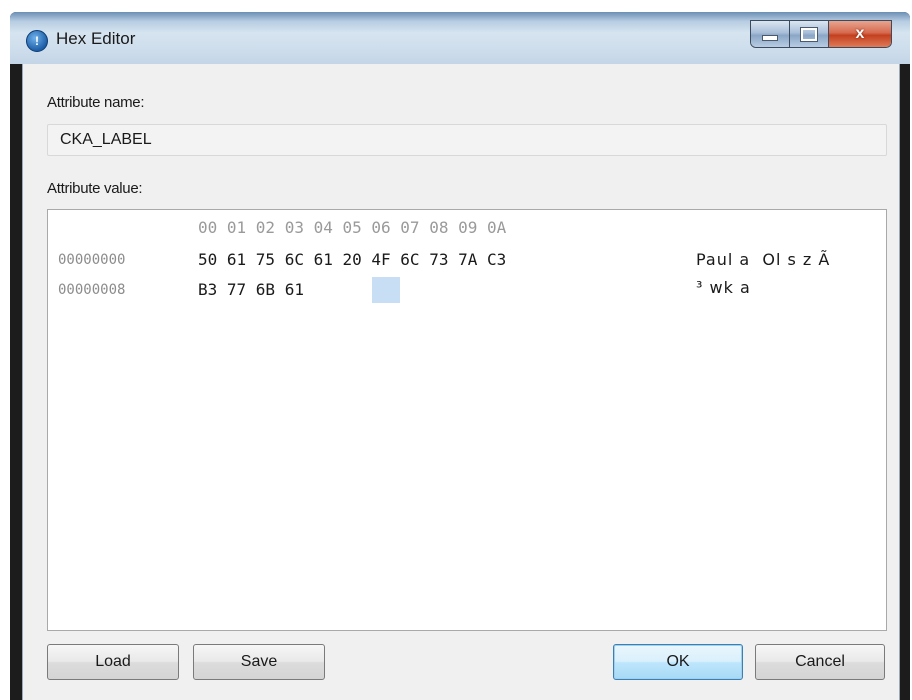 This screenshot has width=912, height=700. Describe the element at coordinates (352, 259) in the screenshot. I see `row-hex-bytes: 50 61 75 6C 61 20 4F 6C 73 7A C3` at that location.